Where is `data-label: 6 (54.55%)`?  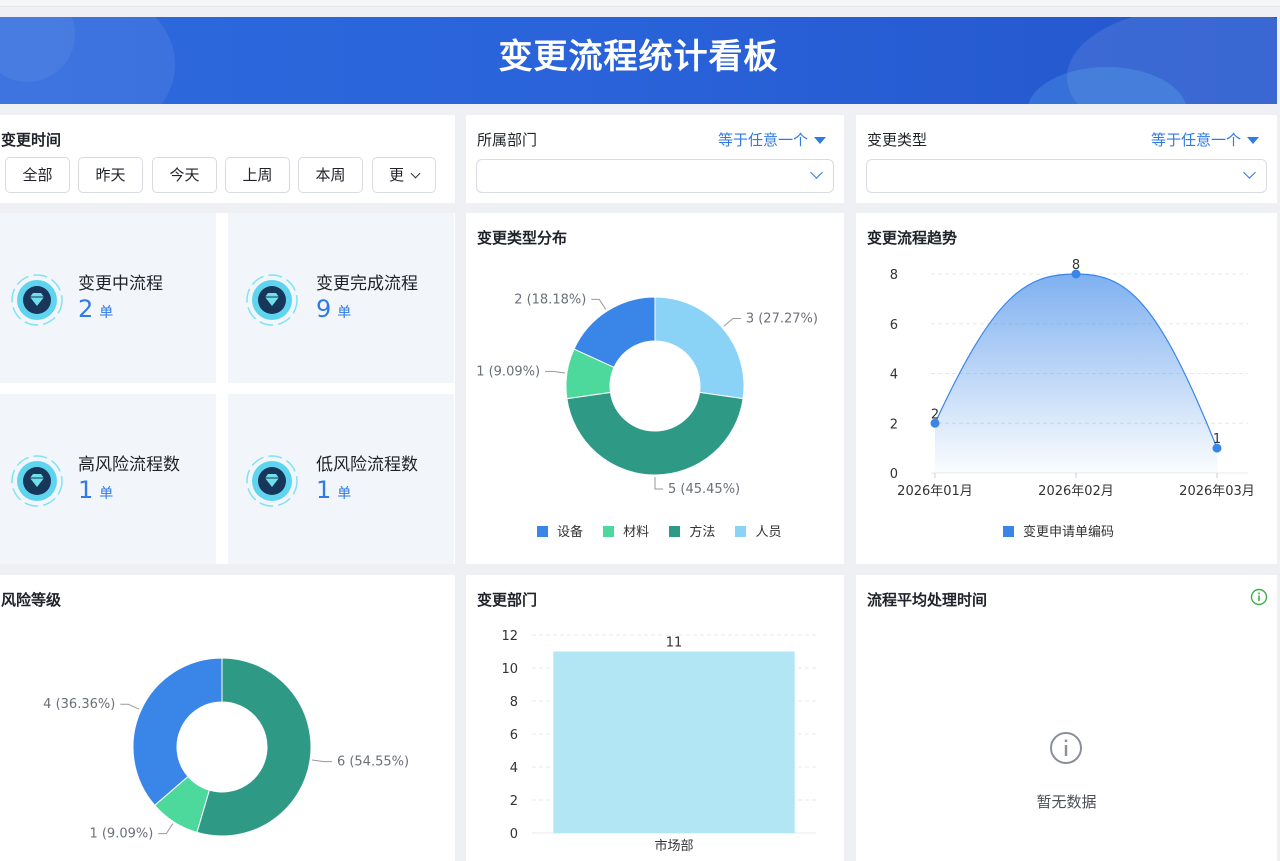 data-label: 6 (54.55%) is located at coordinates (373, 762).